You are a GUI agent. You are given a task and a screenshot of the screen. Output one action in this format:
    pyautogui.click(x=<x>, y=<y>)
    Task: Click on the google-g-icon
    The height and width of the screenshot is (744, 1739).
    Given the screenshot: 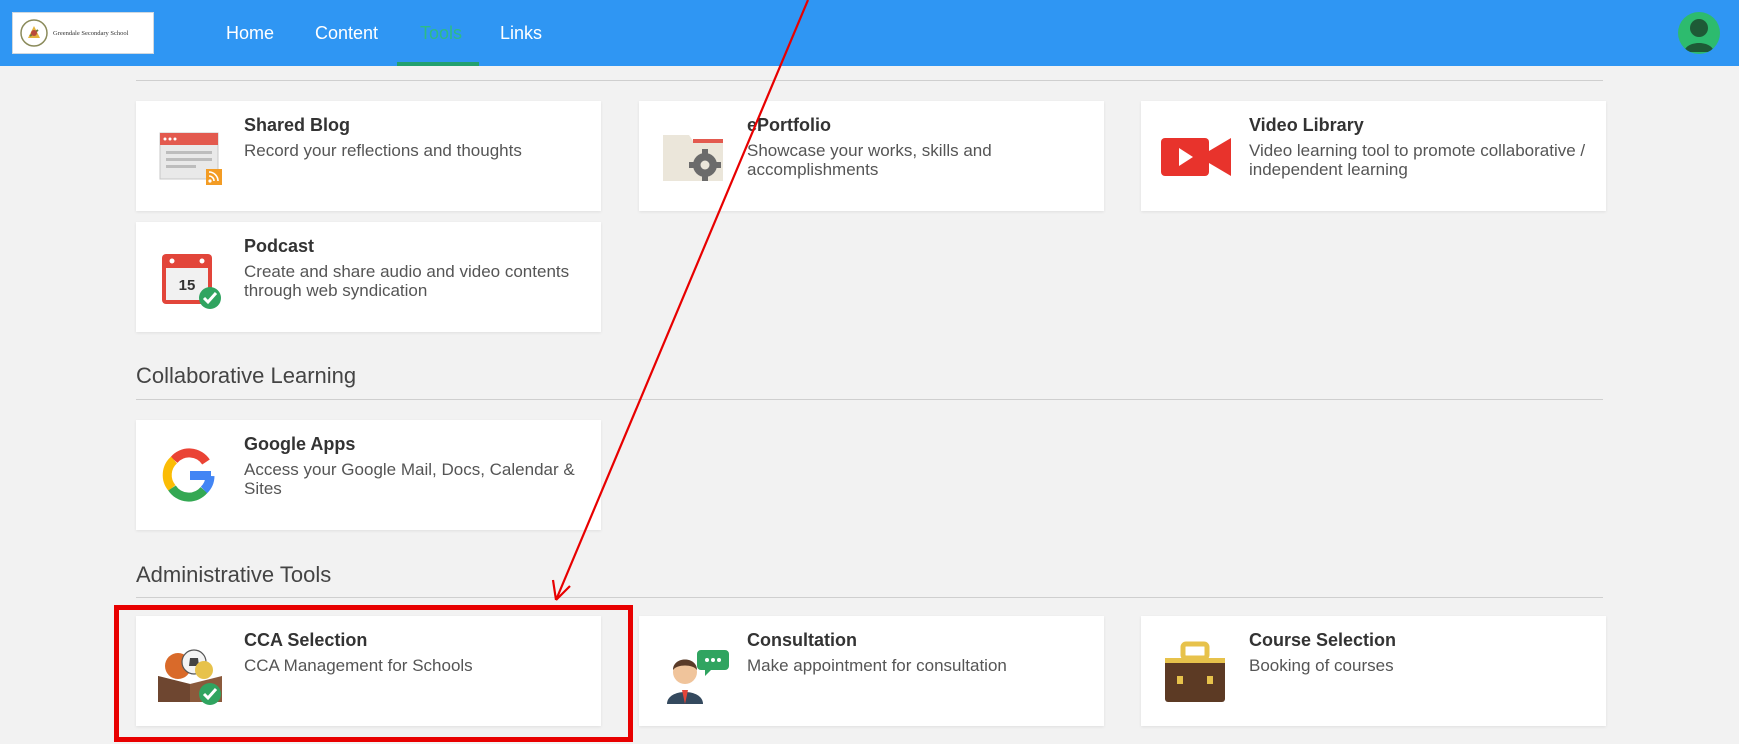 What is the action you would take?
    pyautogui.click(x=190, y=475)
    